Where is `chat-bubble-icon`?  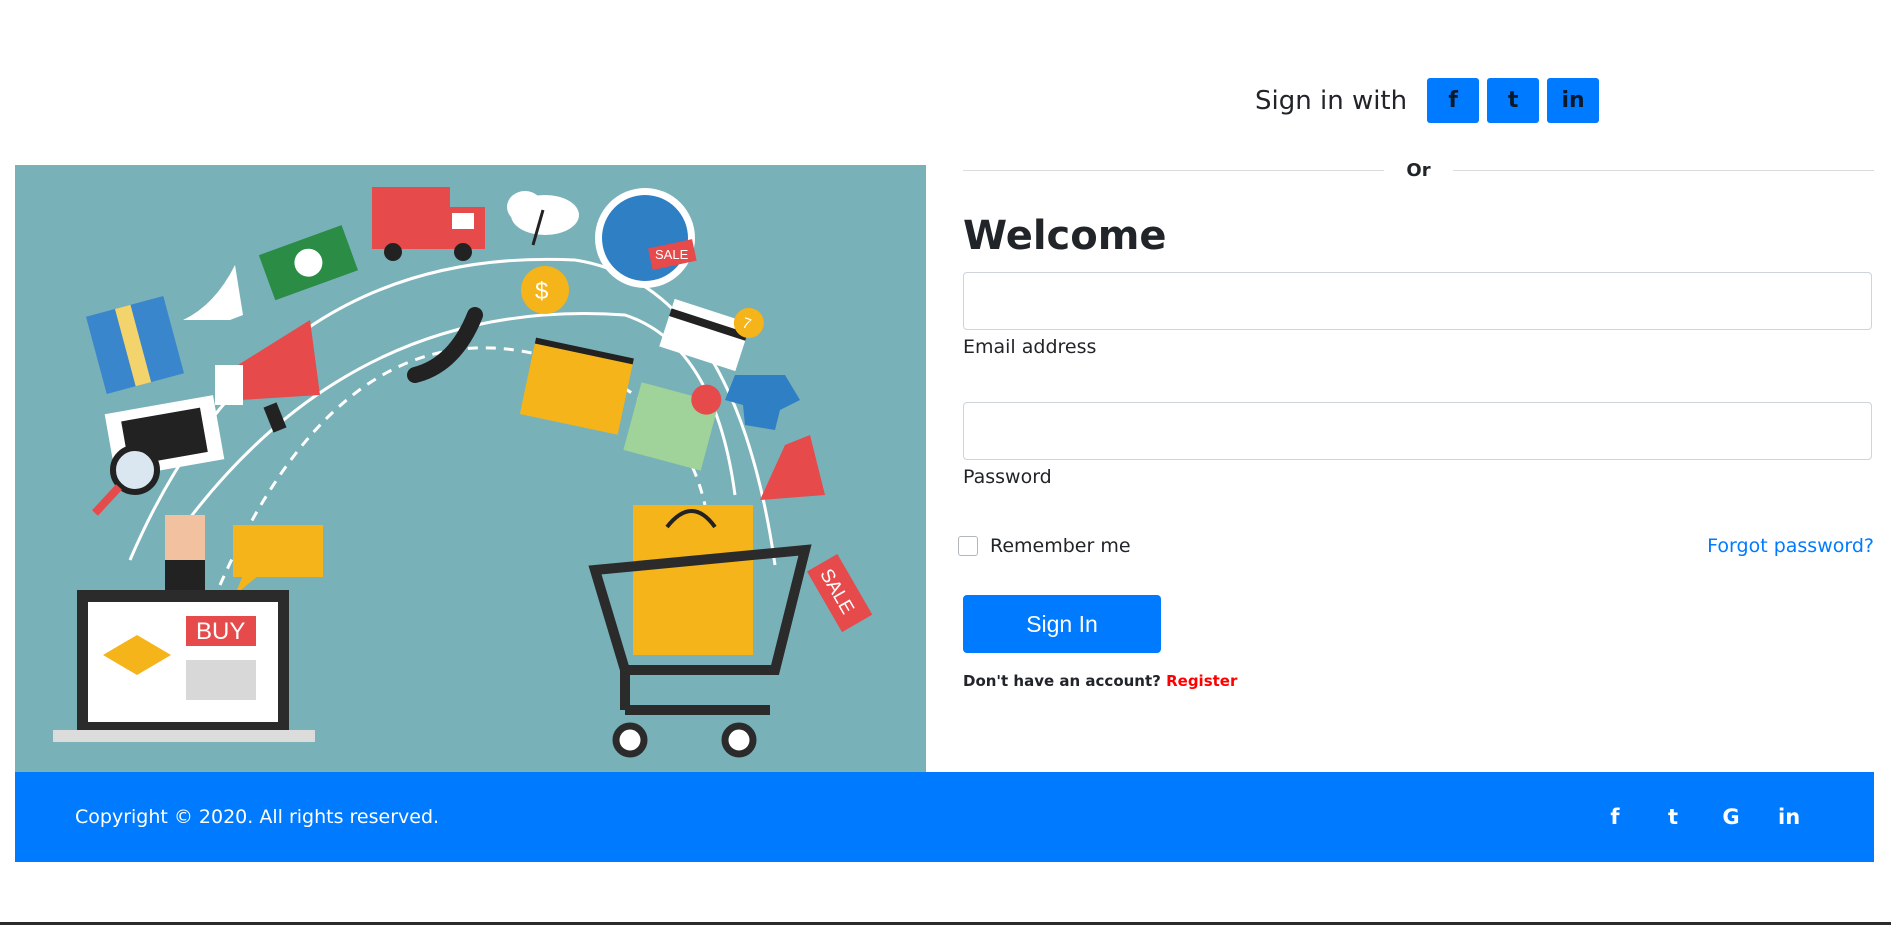 chat-bubble-icon is located at coordinates (278, 560).